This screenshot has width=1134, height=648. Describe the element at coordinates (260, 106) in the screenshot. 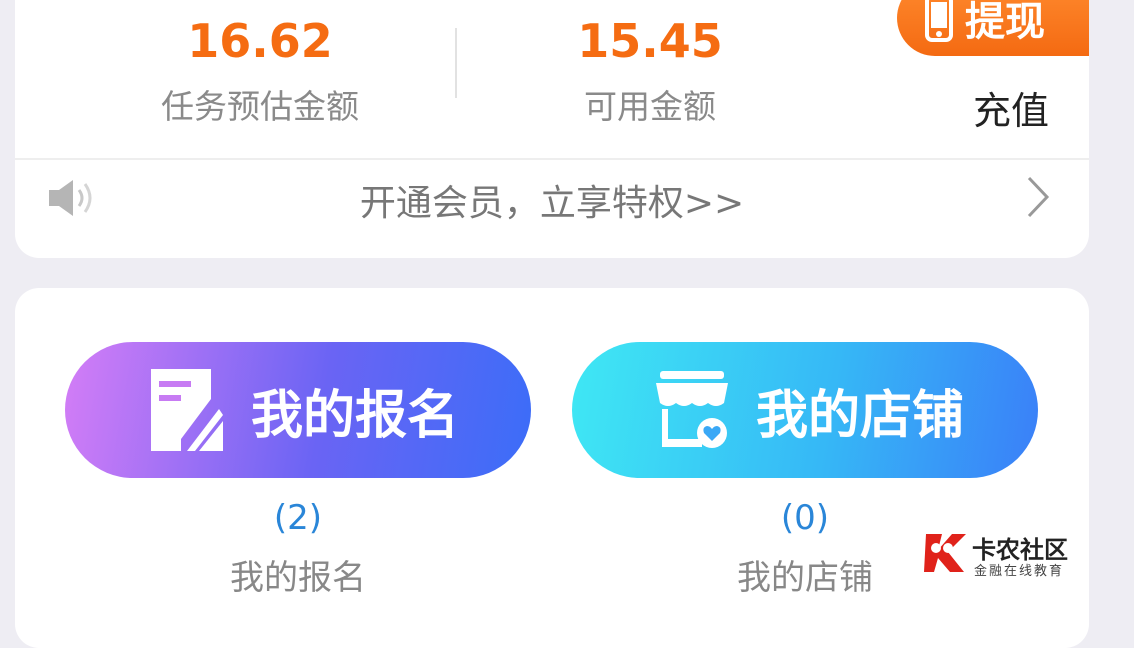

I see `task-estimate-label: 任务预估金额` at that location.